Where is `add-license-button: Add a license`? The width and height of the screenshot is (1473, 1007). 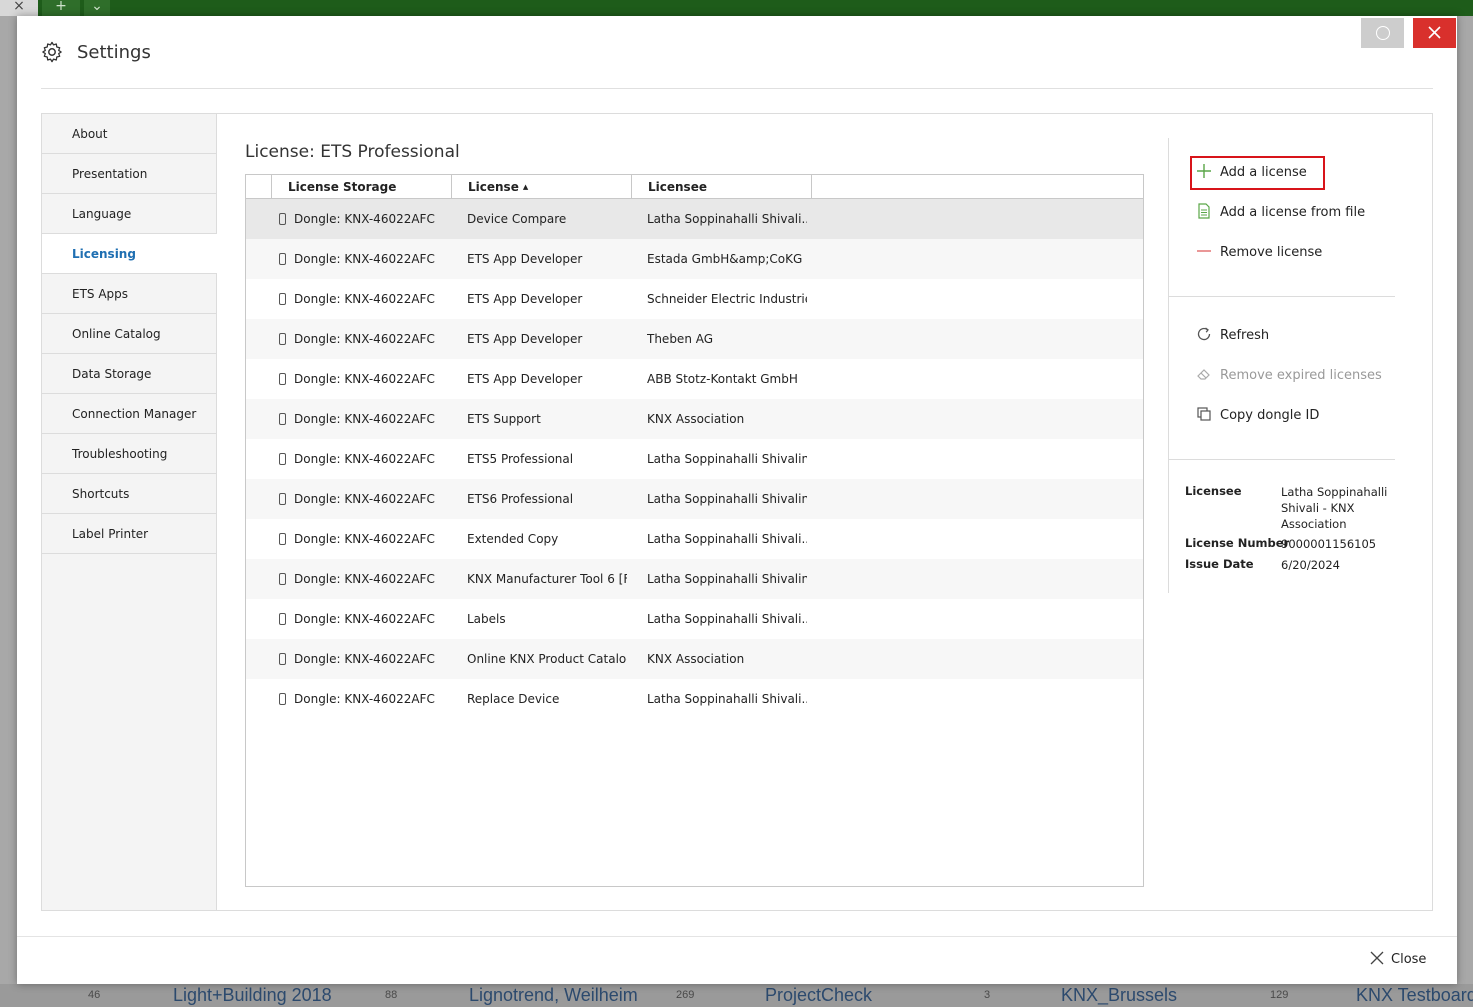 add-license-button: Add a license is located at coordinates (1251, 173).